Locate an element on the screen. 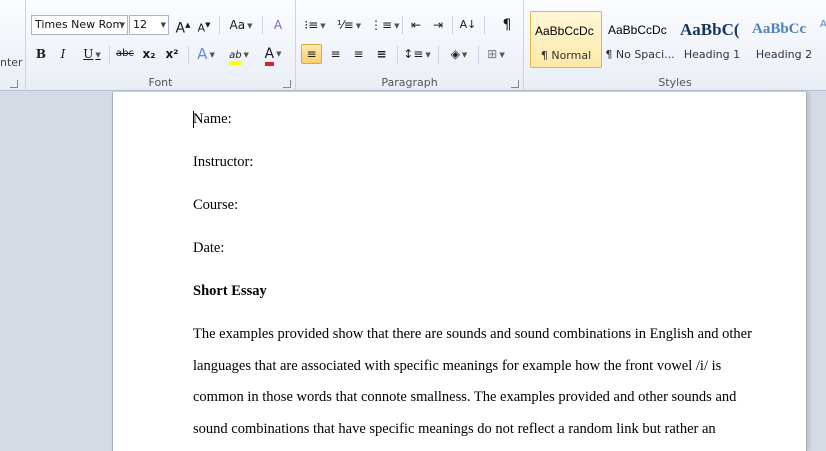 This screenshot has height=451, width=826. strikethrough-button: abc is located at coordinates (125, 54).